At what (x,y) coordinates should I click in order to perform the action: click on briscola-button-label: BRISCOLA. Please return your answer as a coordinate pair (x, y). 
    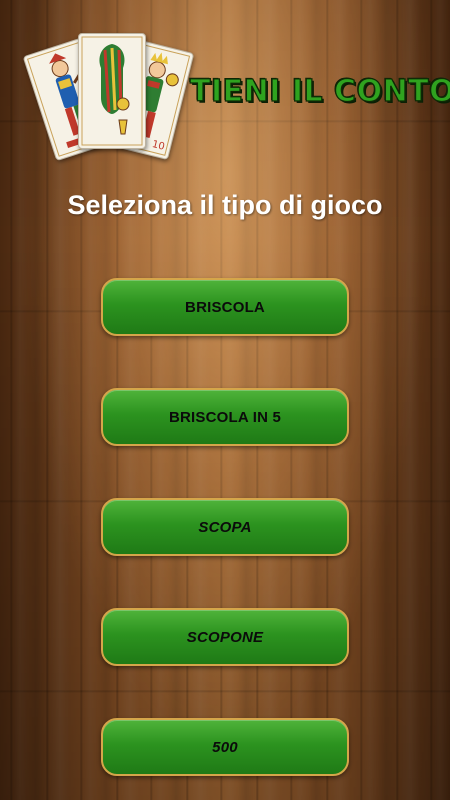
    Looking at the image, I should click on (225, 307).